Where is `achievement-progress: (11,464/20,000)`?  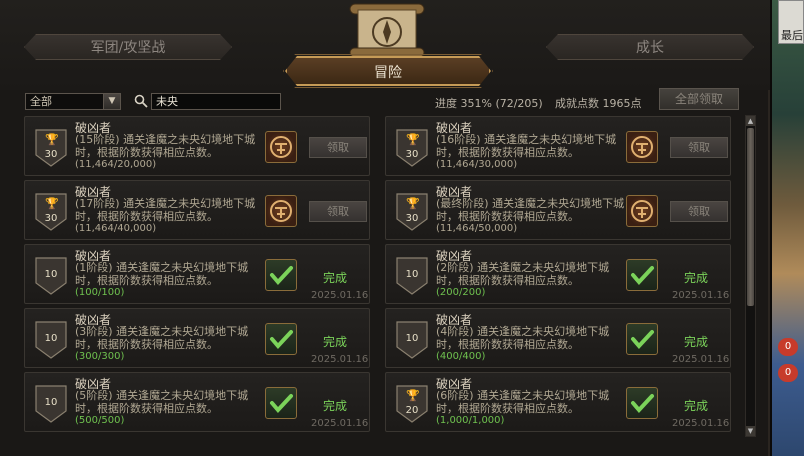
achievement-progress: (11,464/20,000) is located at coordinates (116, 164).